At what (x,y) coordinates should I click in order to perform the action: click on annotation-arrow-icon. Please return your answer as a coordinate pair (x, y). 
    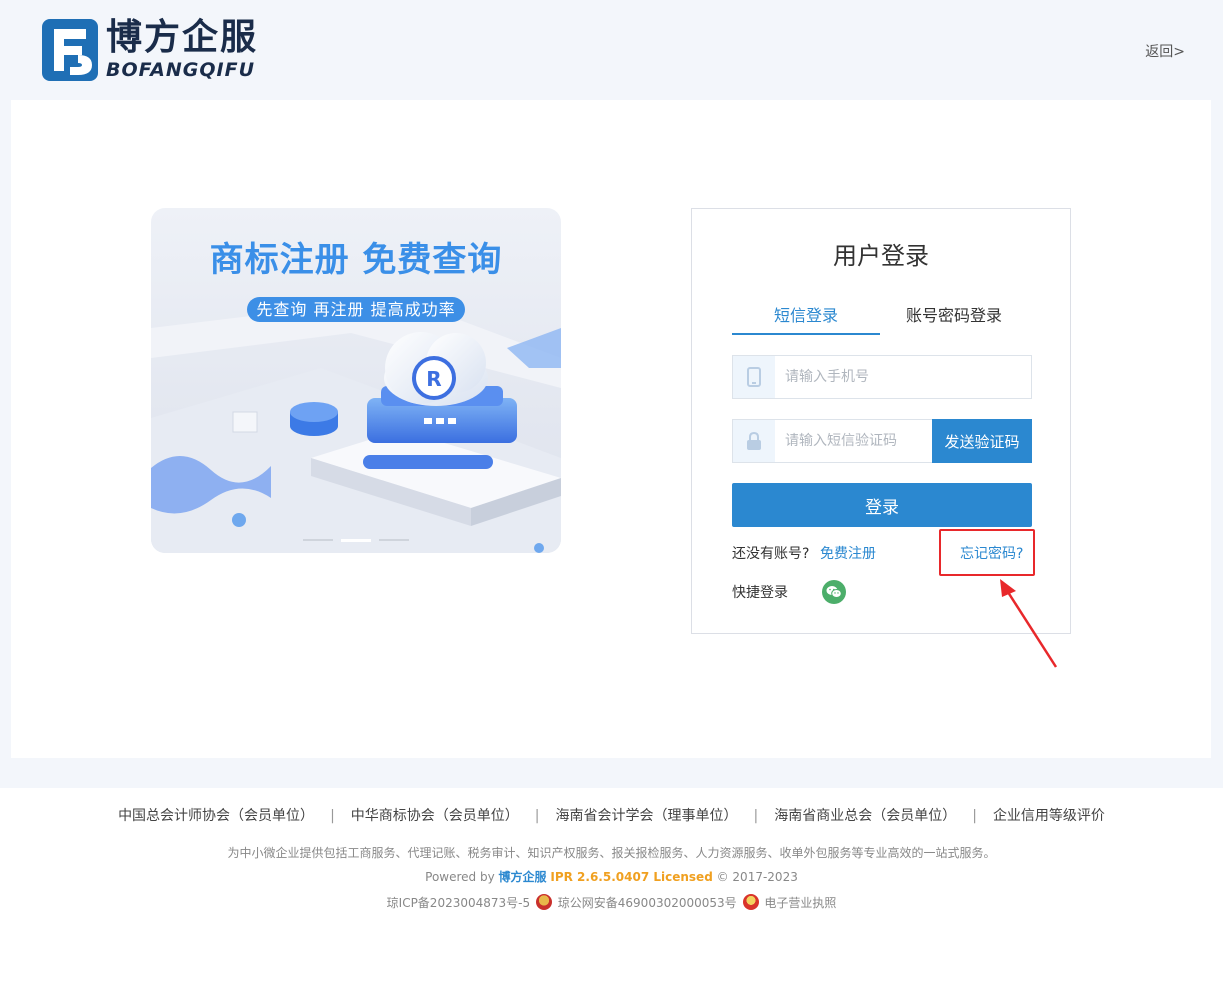
    Looking at the image, I should click on (1029, 623).